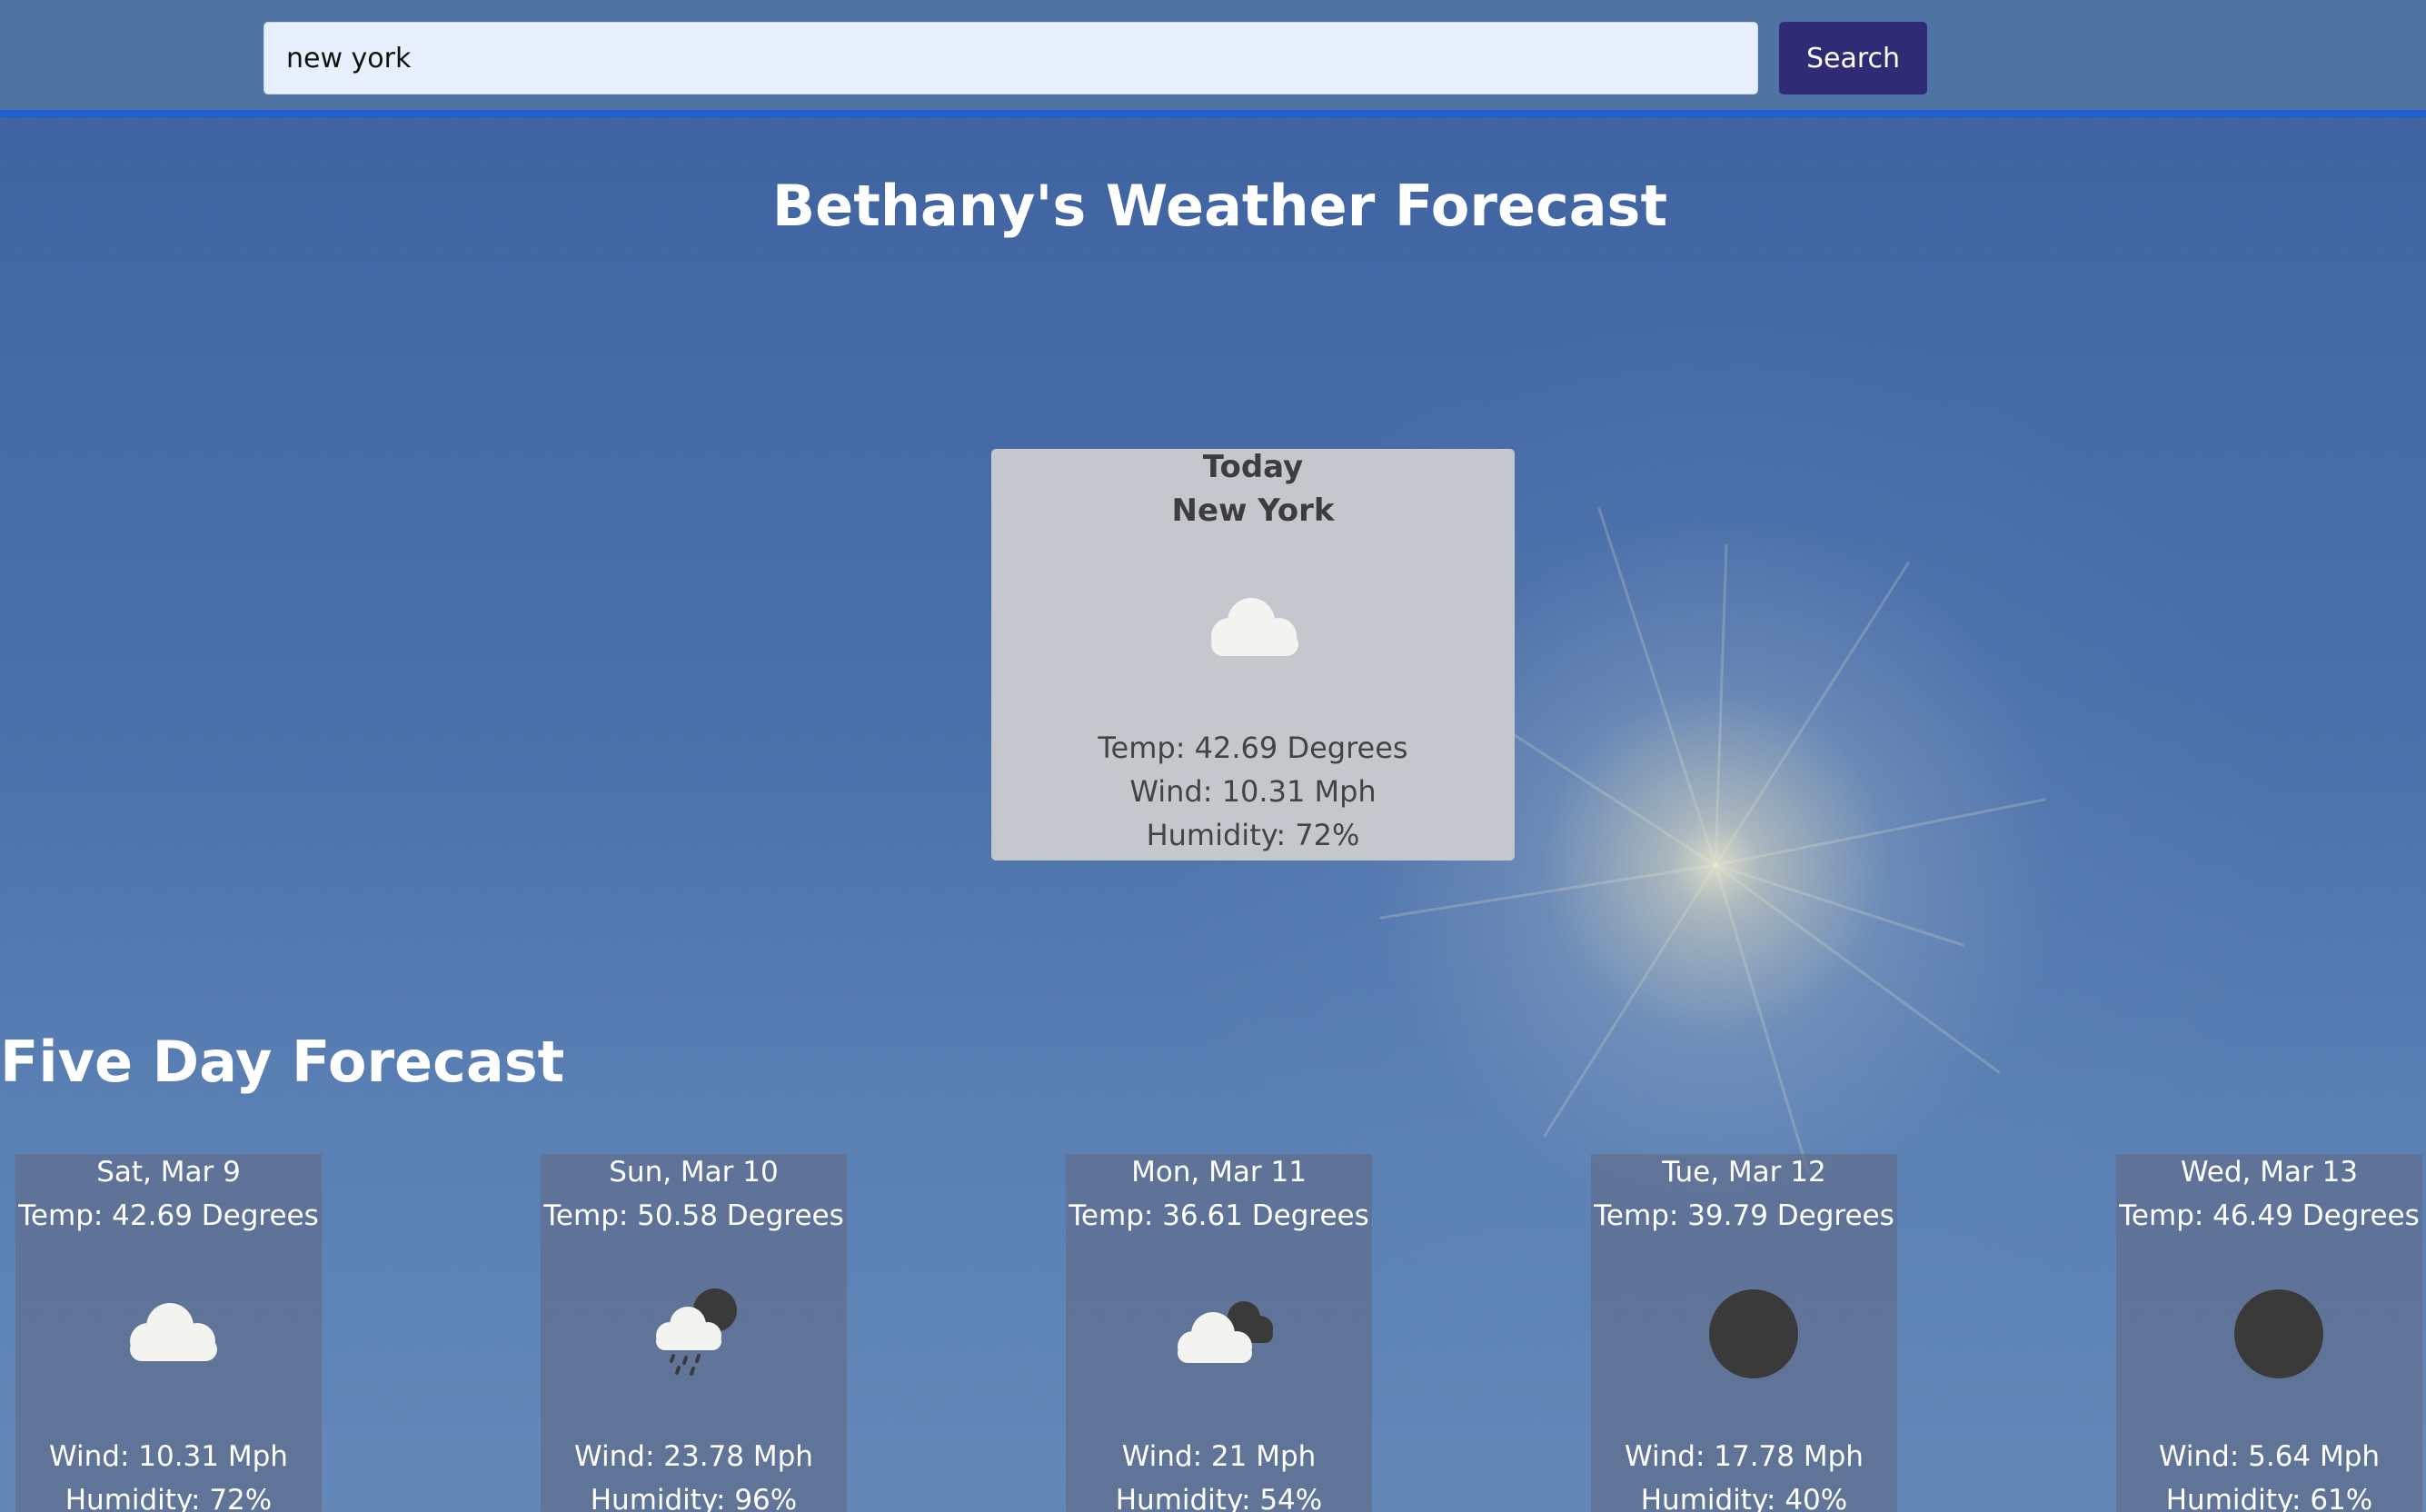  Describe the element at coordinates (693, 1215) in the screenshot. I see `forecast-temp: Temp: 50.58 Degrees` at that location.